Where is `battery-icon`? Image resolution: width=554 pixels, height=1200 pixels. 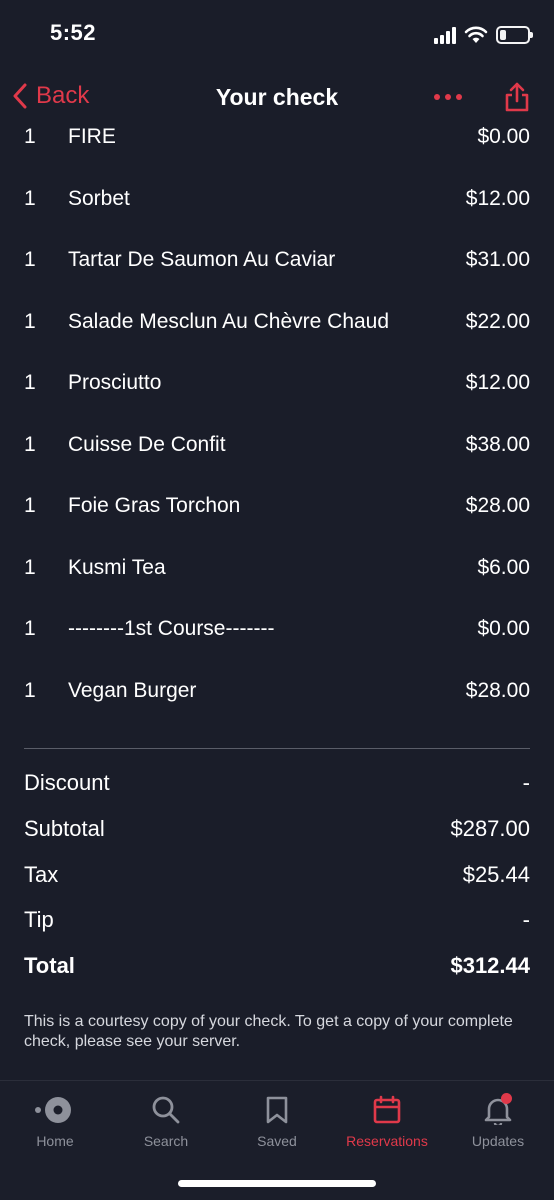 battery-icon is located at coordinates (514, 35).